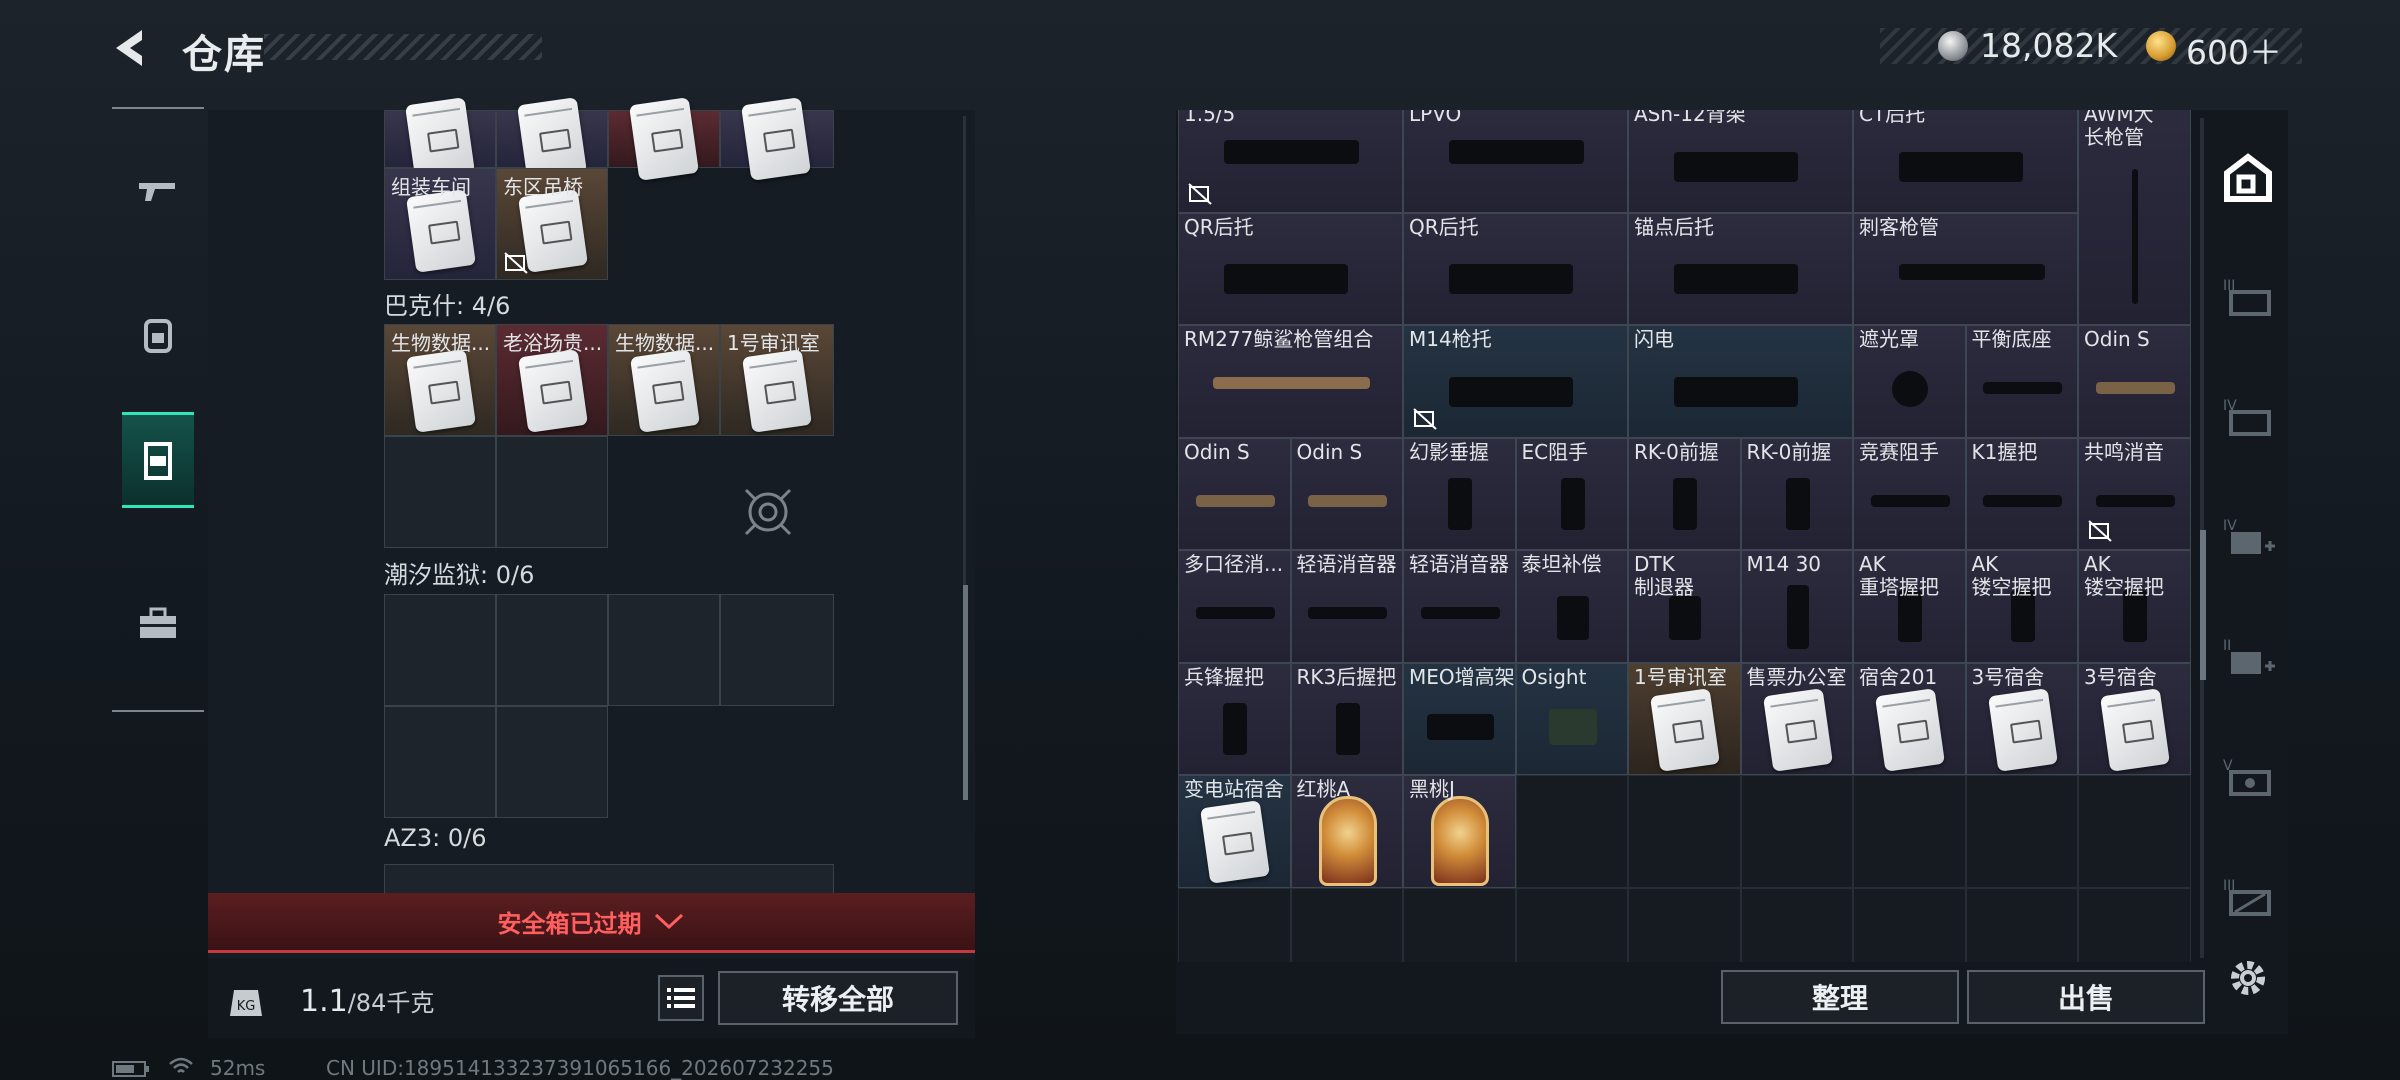 Image resolution: width=2400 pixels, height=1080 pixels. Describe the element at coordinates (1965, 268) in the screenshot. I see `attachment-item: 刺客枪管` at that location.